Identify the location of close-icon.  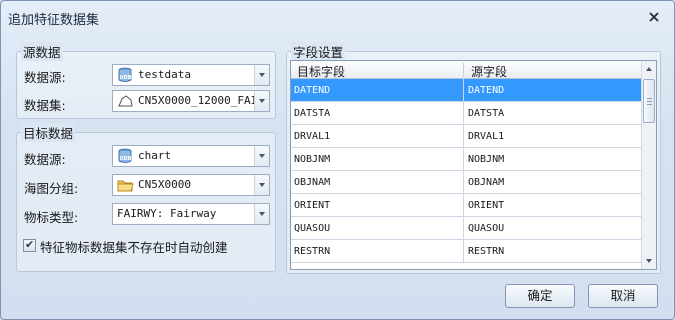
(654, 17).